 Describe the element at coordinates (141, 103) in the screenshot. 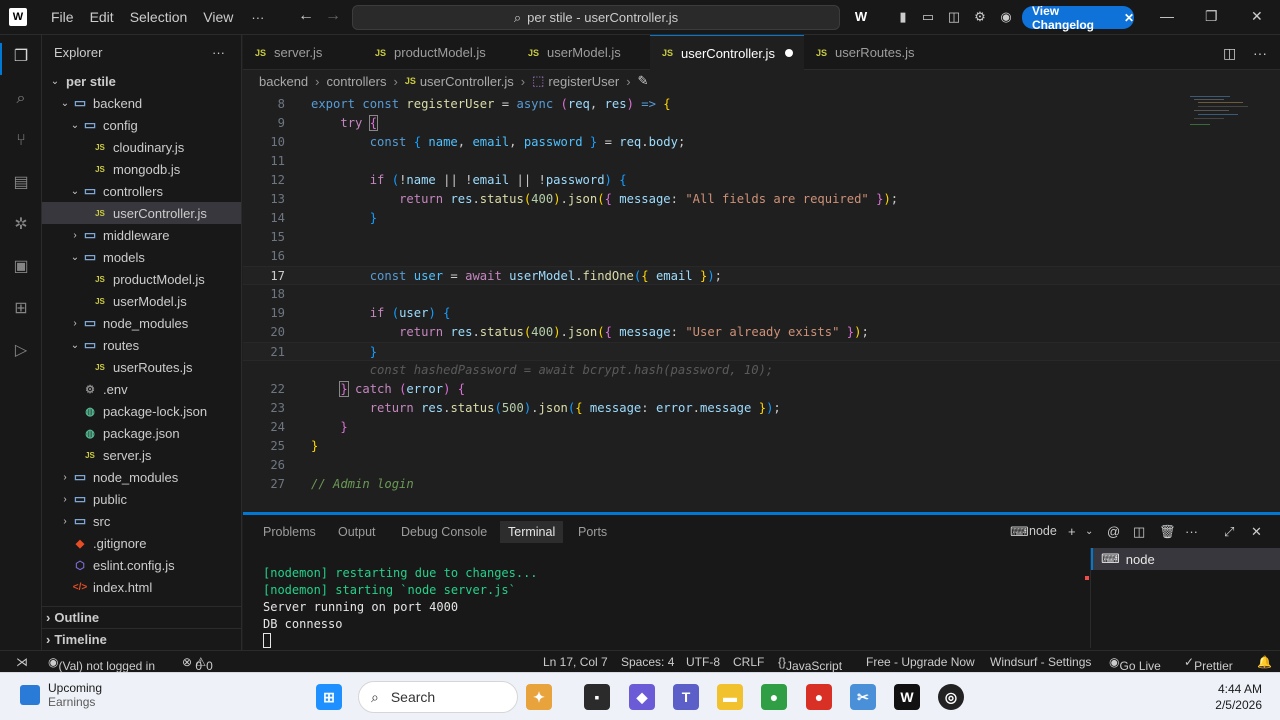

I see `tree-item: ⌄ ▭ backend` at that location.